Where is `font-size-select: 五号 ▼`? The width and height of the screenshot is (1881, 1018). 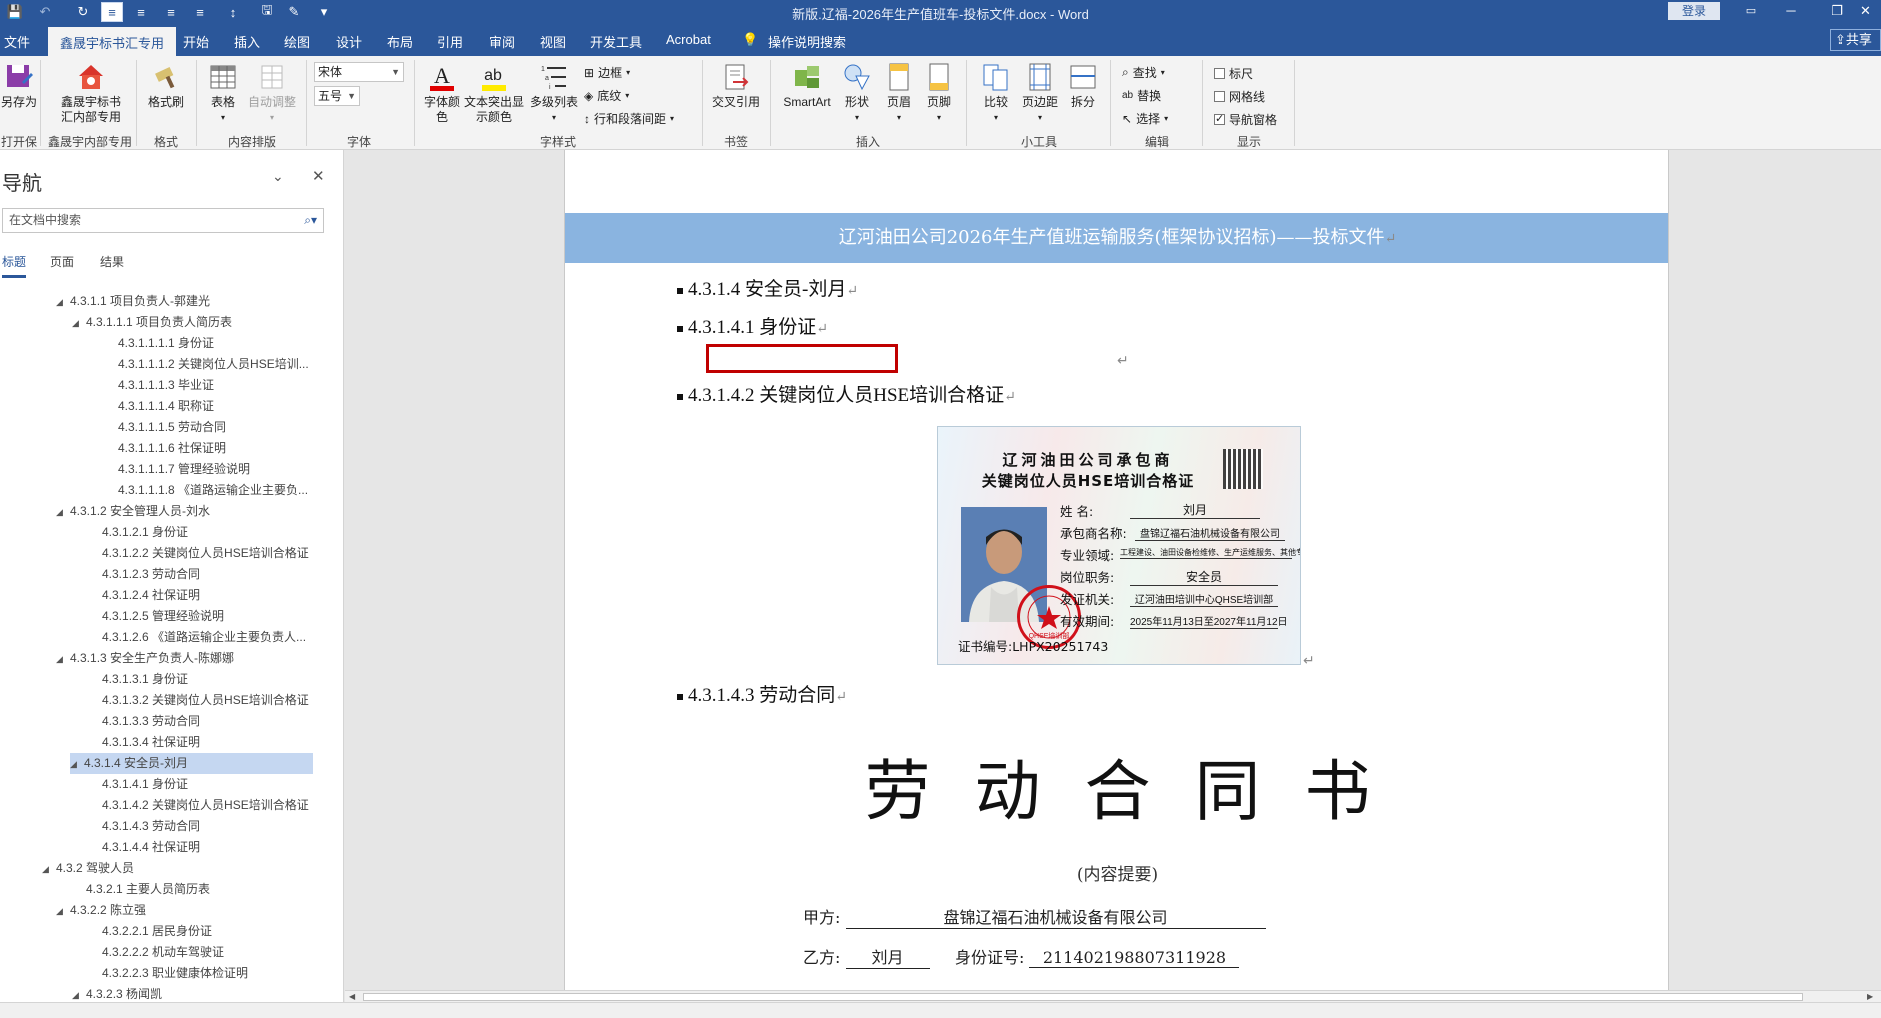 font-size-select: 五号 ▼ is located at coordinates (337, 96).